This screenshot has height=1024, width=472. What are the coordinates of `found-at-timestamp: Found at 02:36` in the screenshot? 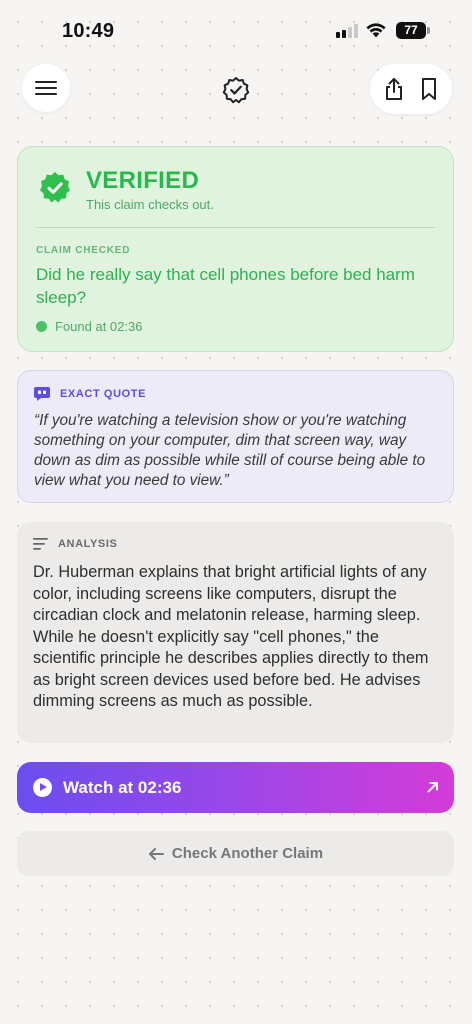 It's located at (89, 326).